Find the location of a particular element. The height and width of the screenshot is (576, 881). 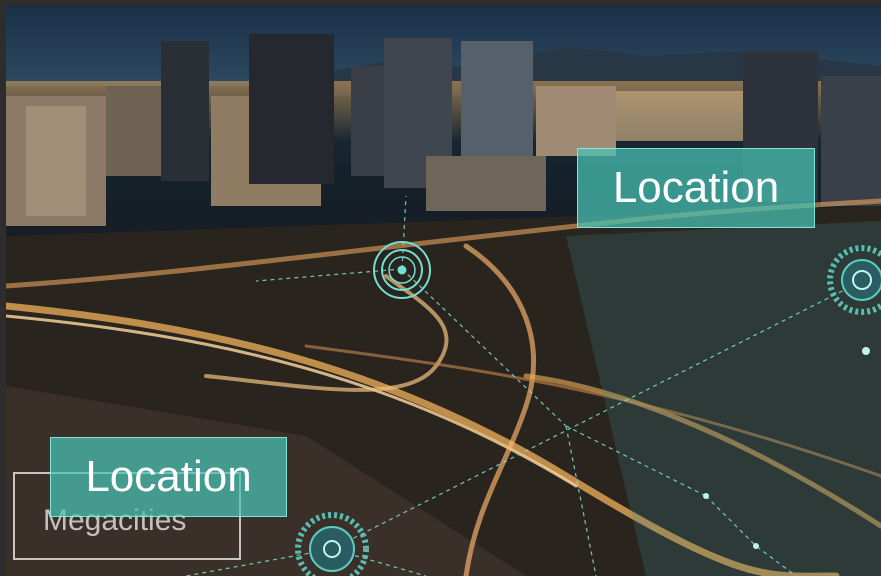

location-pin-ring-icon is located at coordinates (402, 270).